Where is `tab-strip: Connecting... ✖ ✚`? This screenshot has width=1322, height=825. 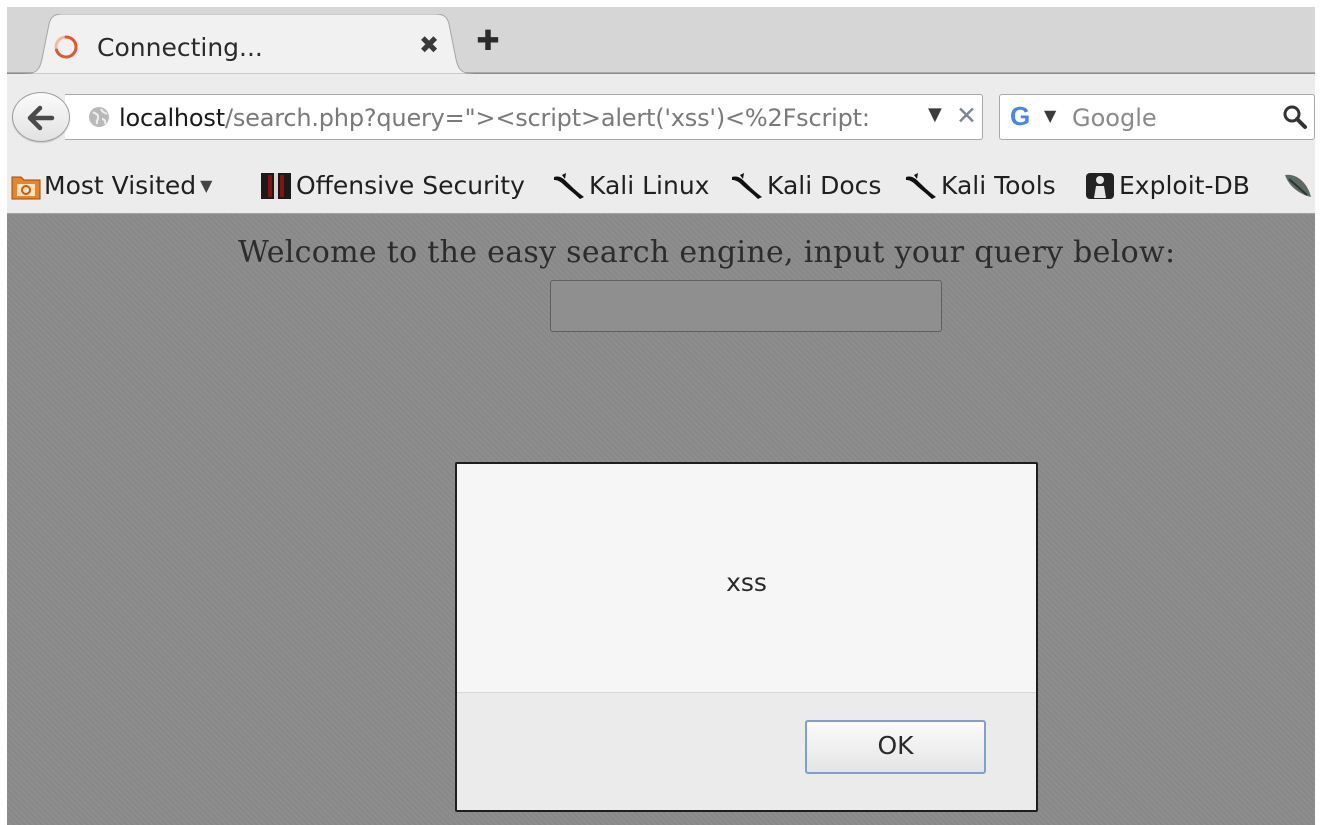 tab-strip: Connecting... ✖ ✚ is located at coordinates (661, 40).